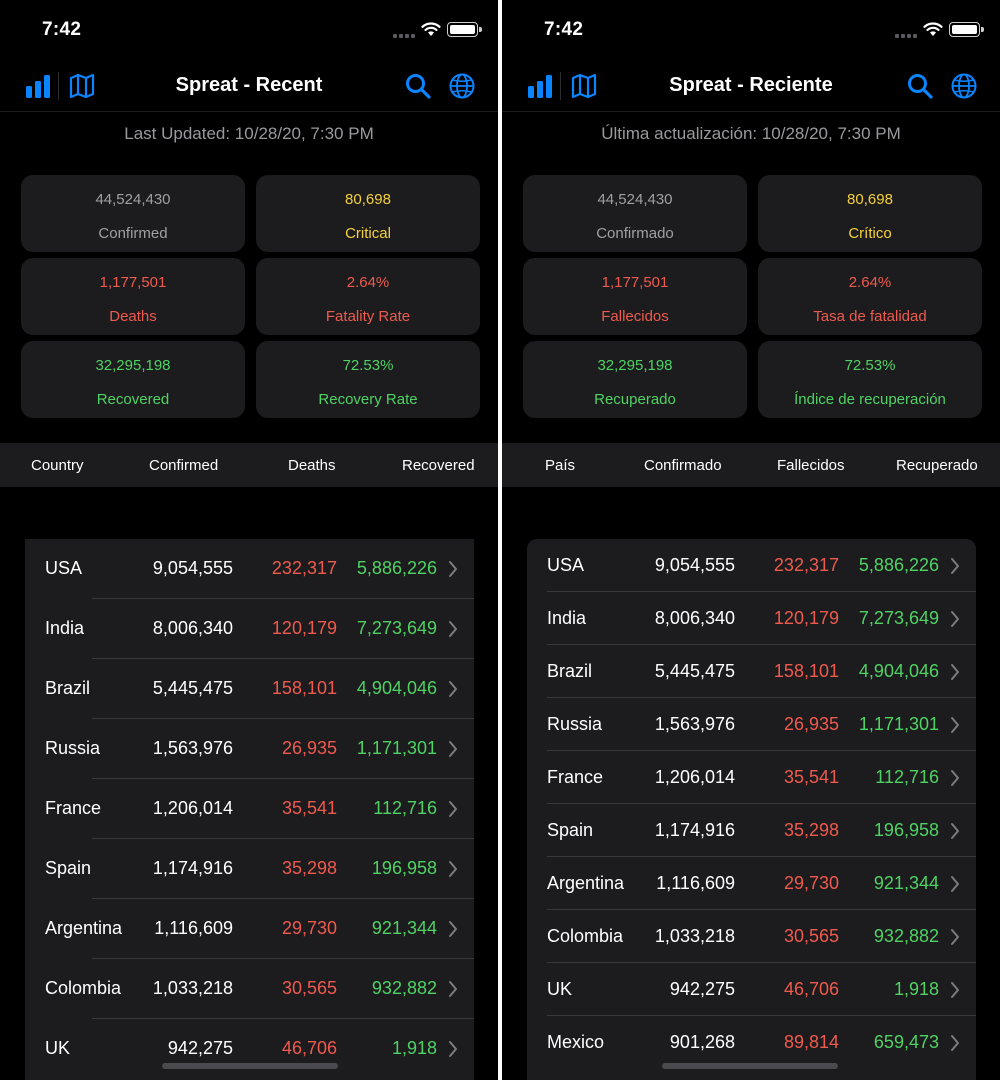 Image resolution: width=1000 pixels, height=1080 pixels. I want to click on stat-label: Fatality Rate, so click(368, 316).